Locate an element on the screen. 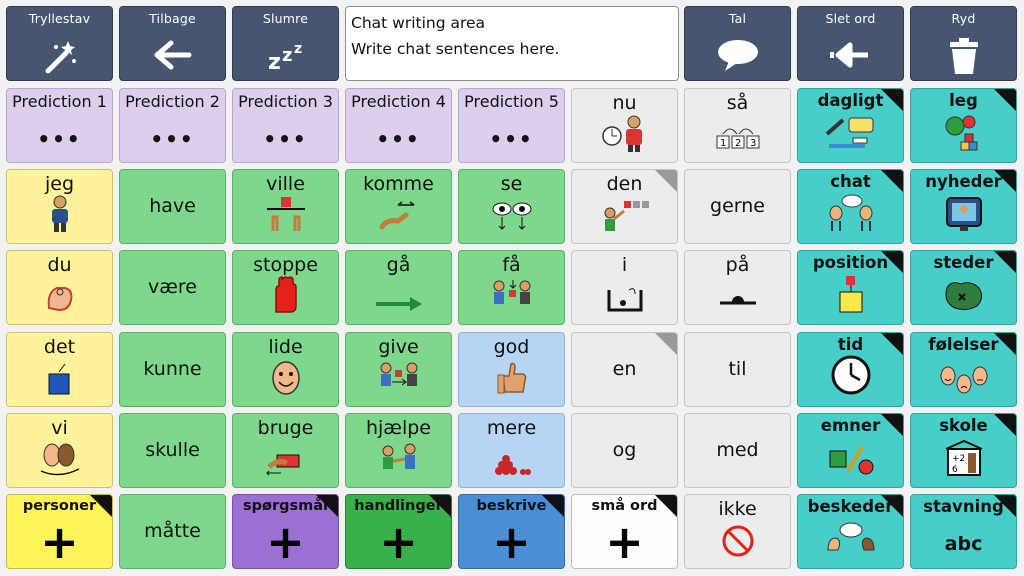  word-ikke-button: ikke is located at coordinates (737, 531).